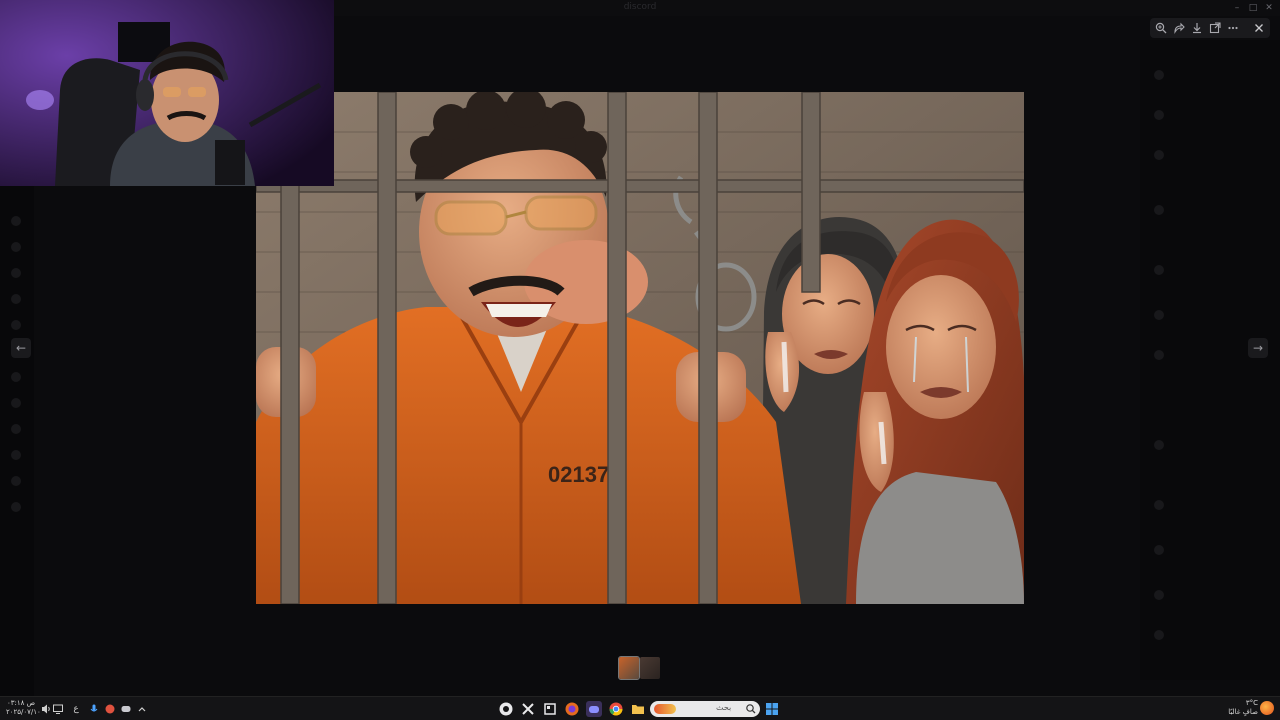 The image size is (1280, 720). What do you see at coordinates (58, 709) in the screenshot?
I see `network-icon` at bounding box center [58, 709].